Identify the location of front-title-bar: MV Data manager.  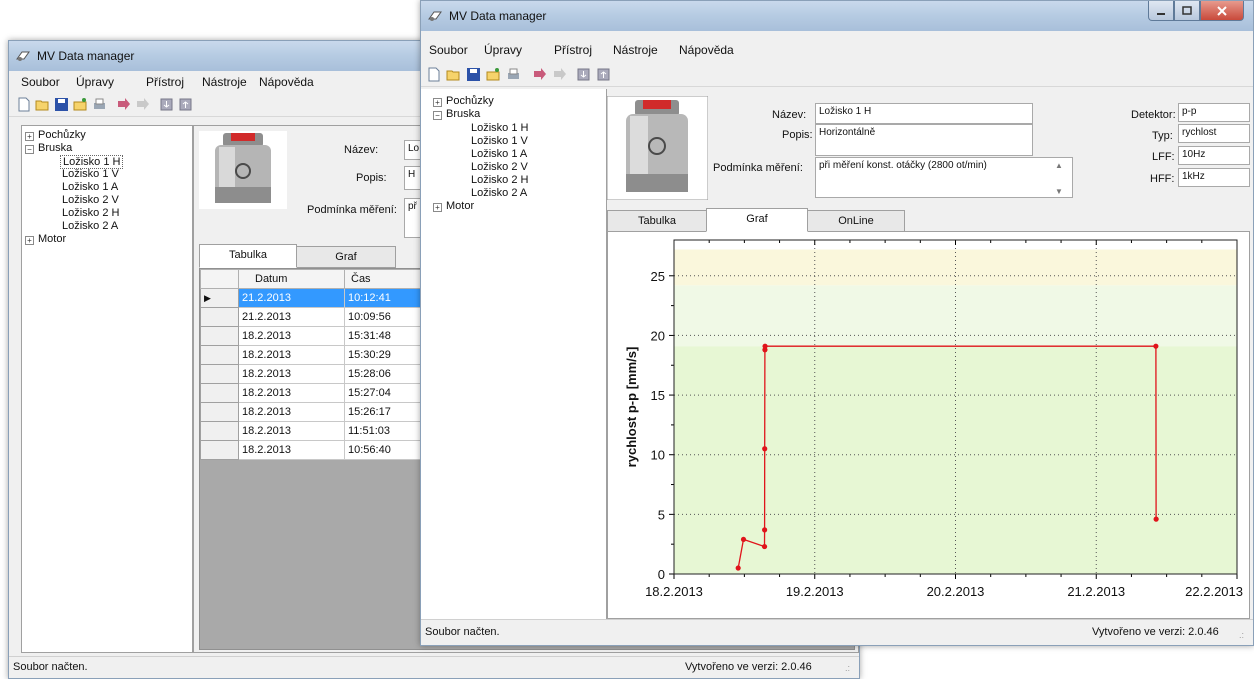
(837, 16).